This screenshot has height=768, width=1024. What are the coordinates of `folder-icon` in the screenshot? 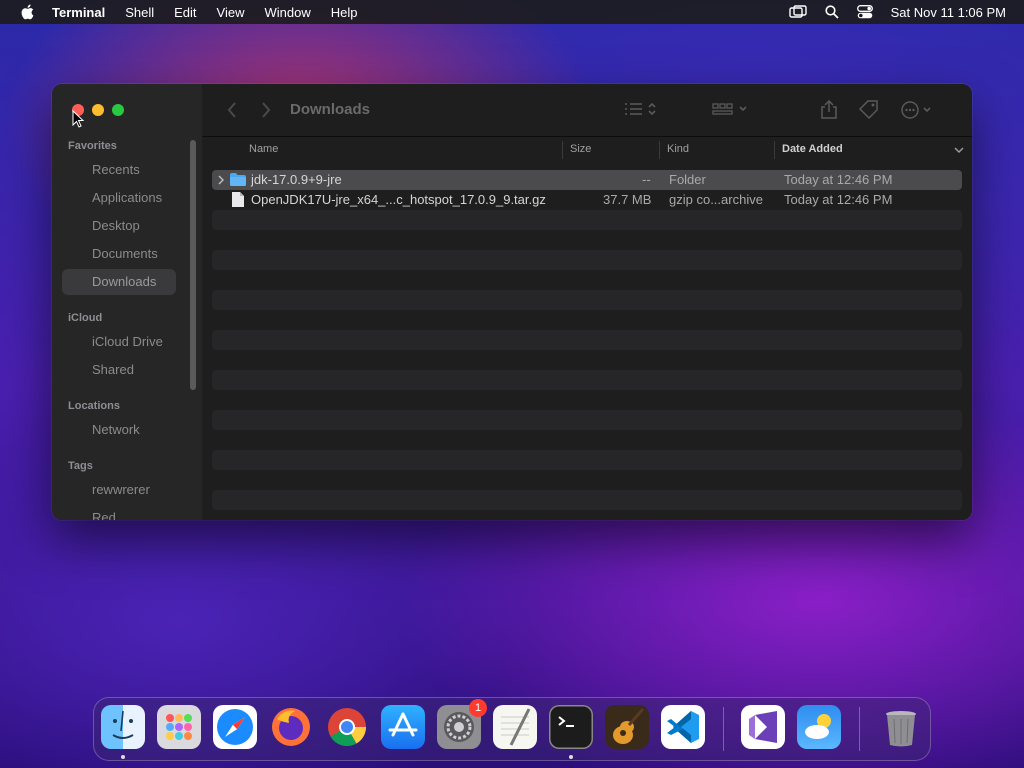 It's located at (238, 179).